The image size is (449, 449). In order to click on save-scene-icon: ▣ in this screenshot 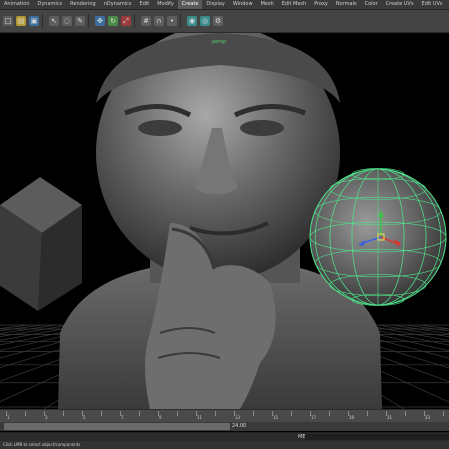, I will do `click(34, 21)`.